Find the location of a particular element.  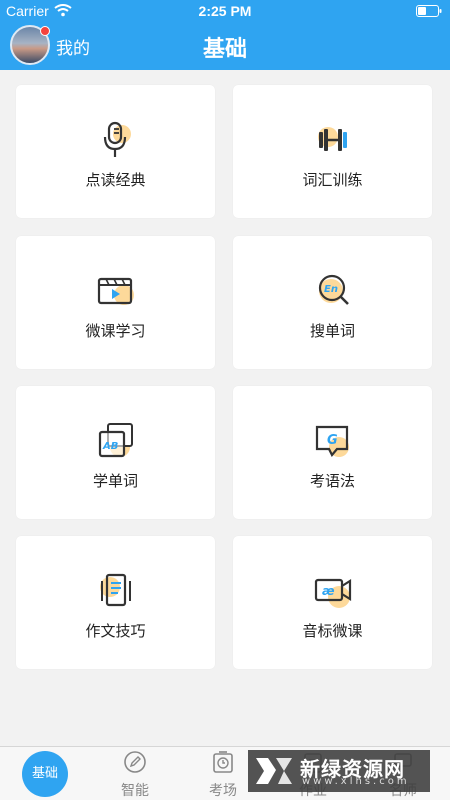

tab-basics: 基础 is located at coordinates (45, 774).